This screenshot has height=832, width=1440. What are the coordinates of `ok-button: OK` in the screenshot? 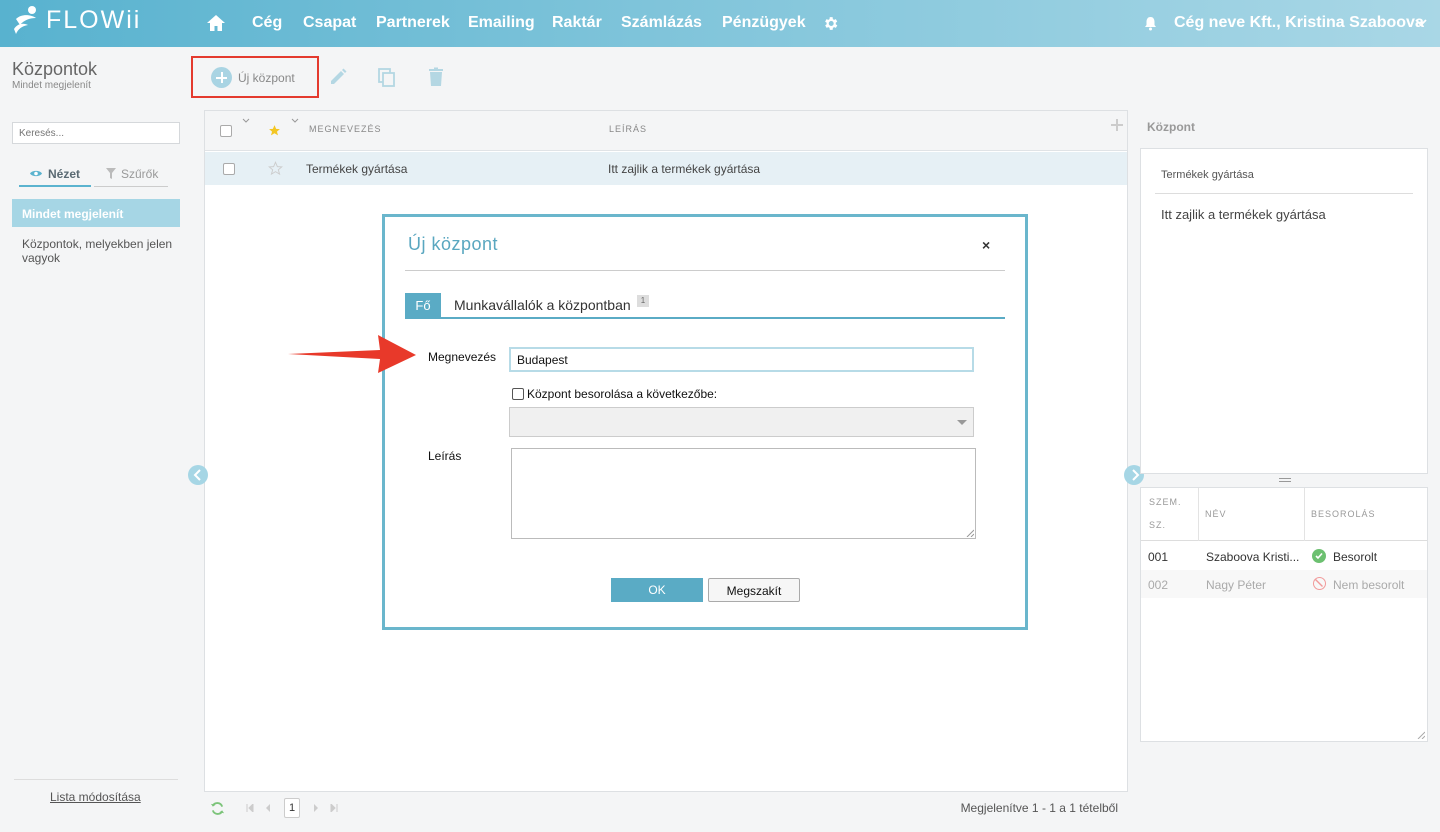 It's located at (657, 590).